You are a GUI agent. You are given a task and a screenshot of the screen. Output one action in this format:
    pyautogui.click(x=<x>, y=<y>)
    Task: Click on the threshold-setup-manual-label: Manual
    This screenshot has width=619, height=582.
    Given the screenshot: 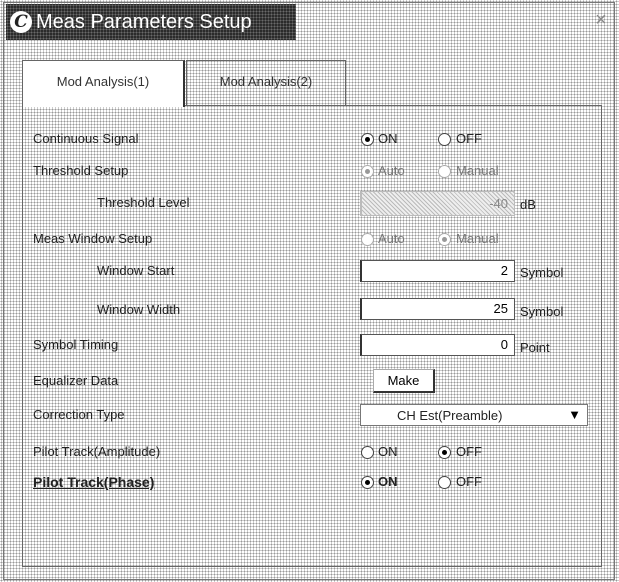 What is the action you would take?
    pyautogui.click(x=477, y=170)
    